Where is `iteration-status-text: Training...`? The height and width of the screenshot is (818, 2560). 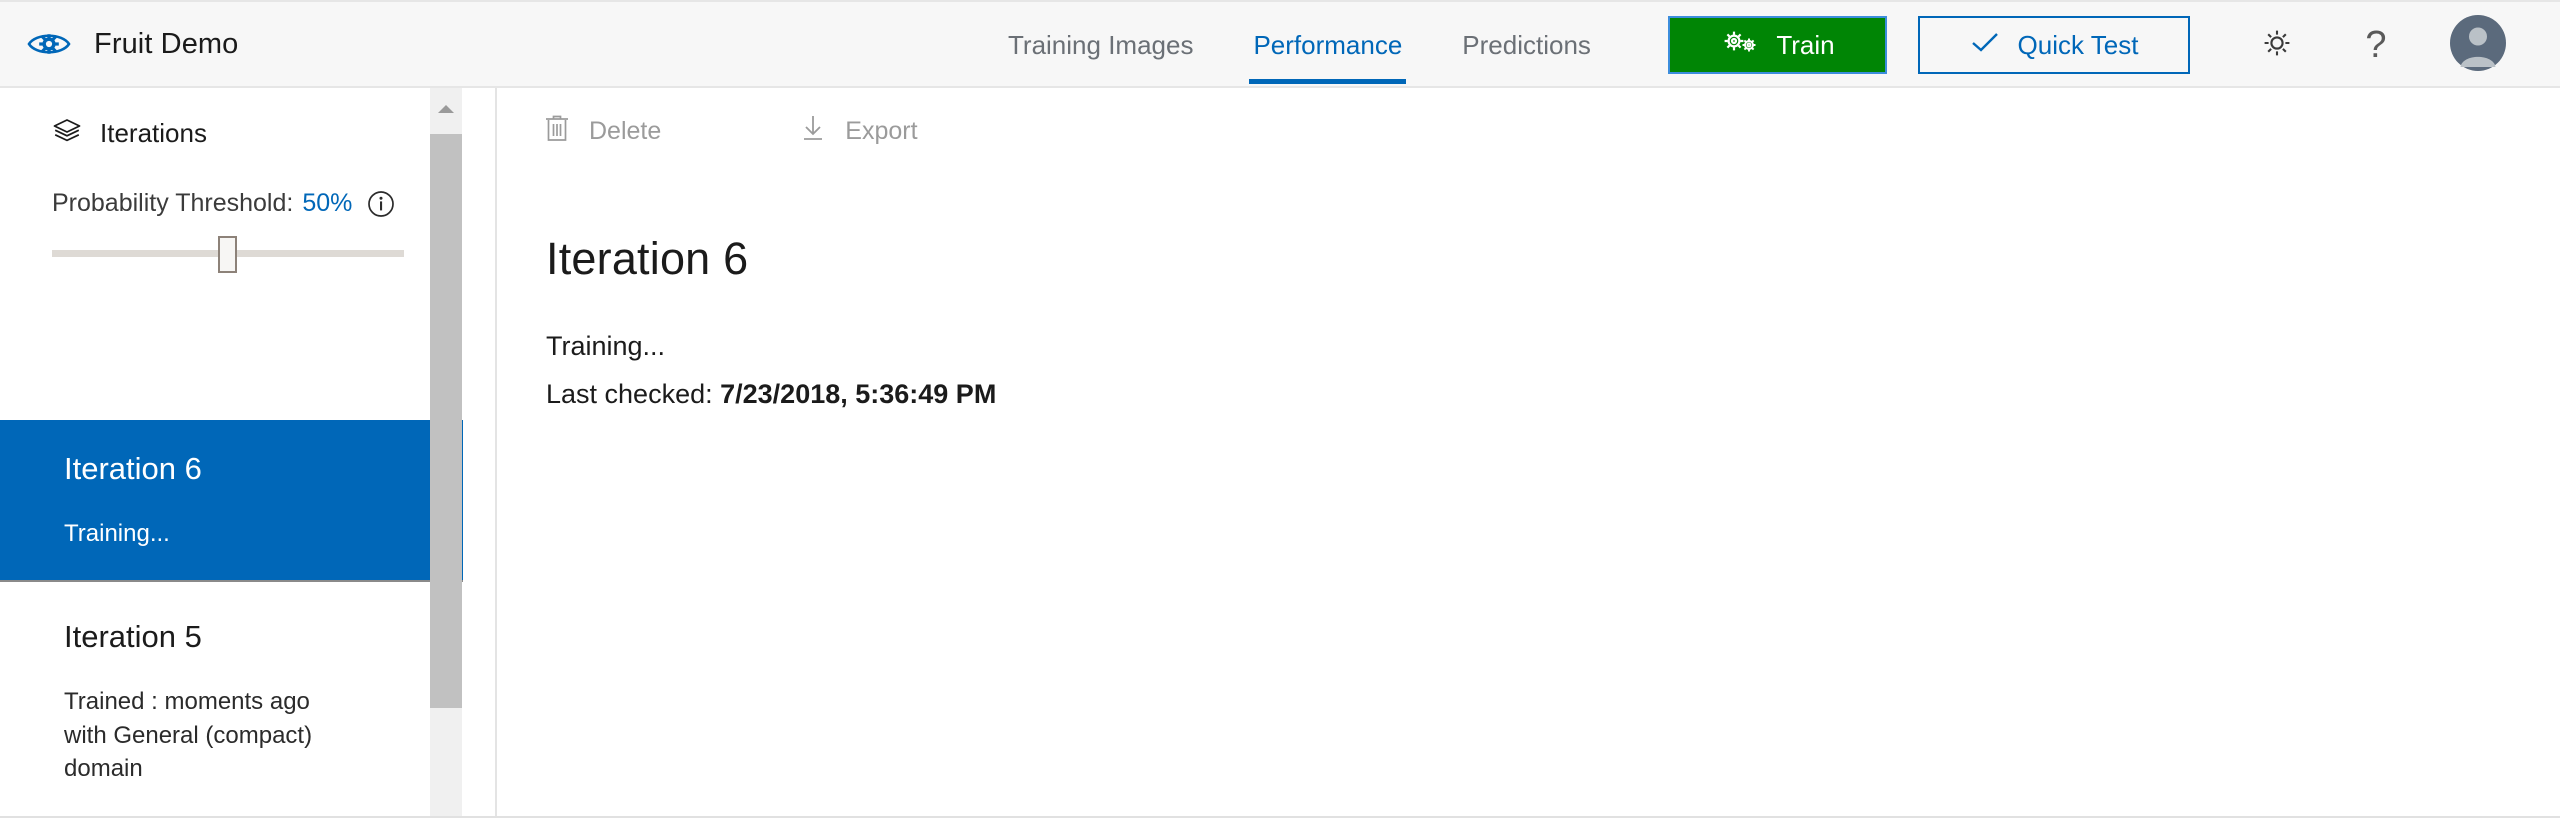
iteration-status-text: Training... is located at coordinates (606, 345).